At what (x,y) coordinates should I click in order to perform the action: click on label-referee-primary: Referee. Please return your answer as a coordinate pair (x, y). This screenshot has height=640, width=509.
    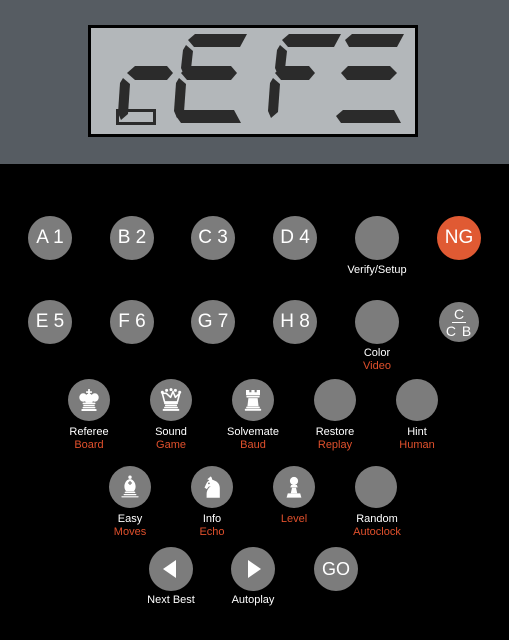
    Looking at the image, I should click on (89, 432).